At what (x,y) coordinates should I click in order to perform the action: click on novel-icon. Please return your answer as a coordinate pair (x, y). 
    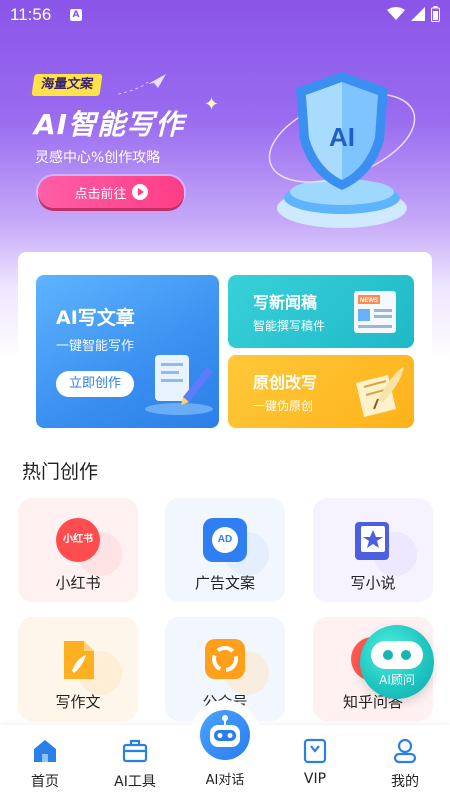
    Looking at the image, I should click on (372, 541).